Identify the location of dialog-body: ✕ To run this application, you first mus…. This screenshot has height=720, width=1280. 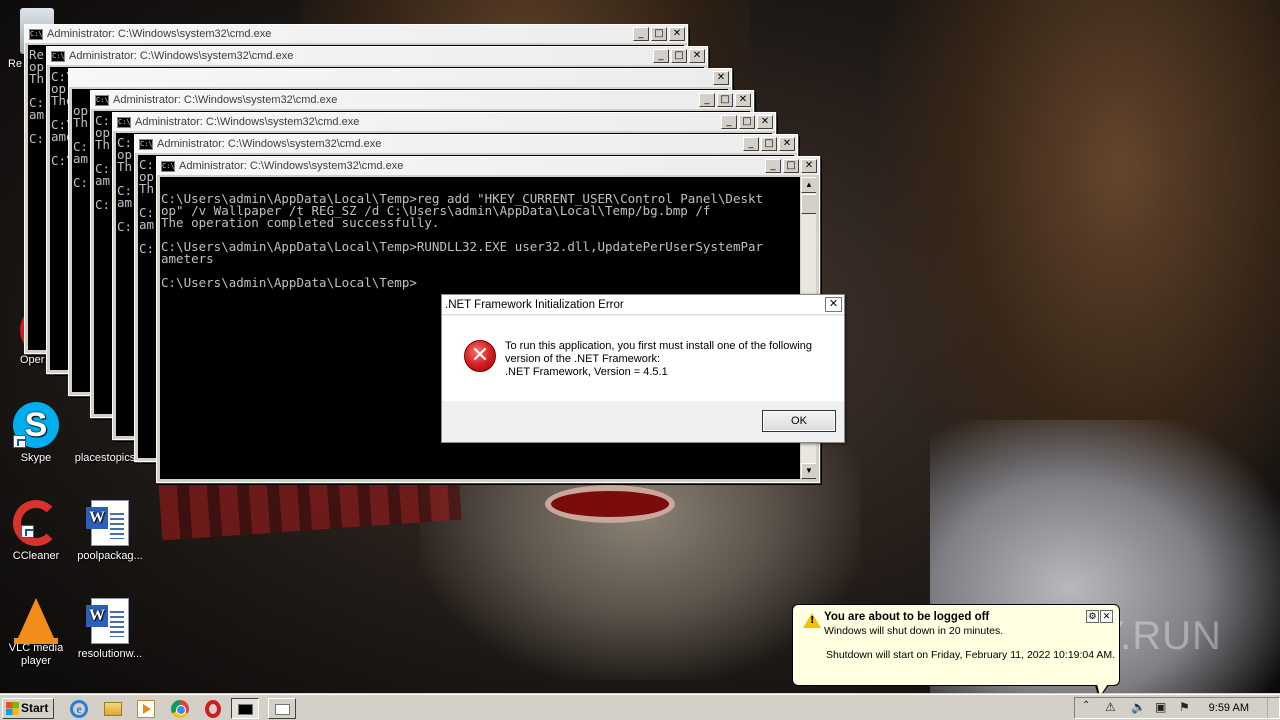
(643, 358).